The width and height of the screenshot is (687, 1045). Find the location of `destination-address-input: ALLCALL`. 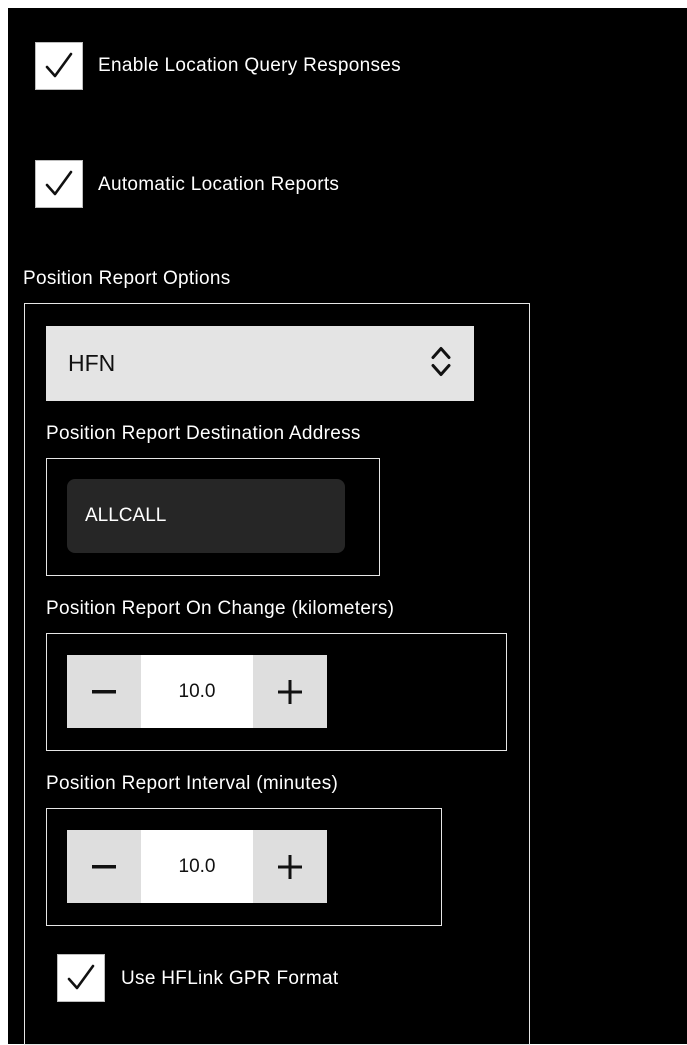

destination-address-input: ALLCALL is located at coordinates (206, 516).